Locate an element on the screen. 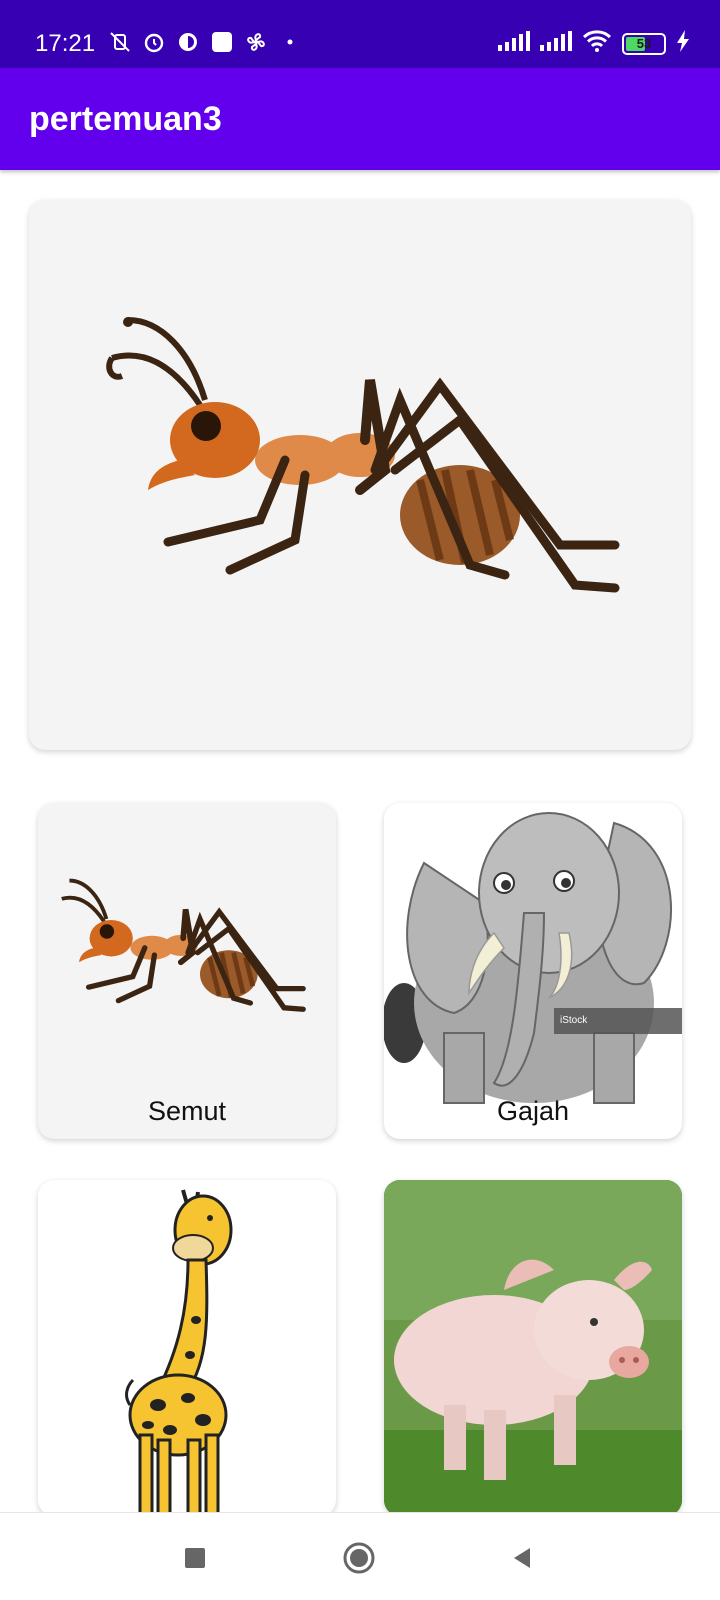  square-app-icon is located at coordinates (222, 42).